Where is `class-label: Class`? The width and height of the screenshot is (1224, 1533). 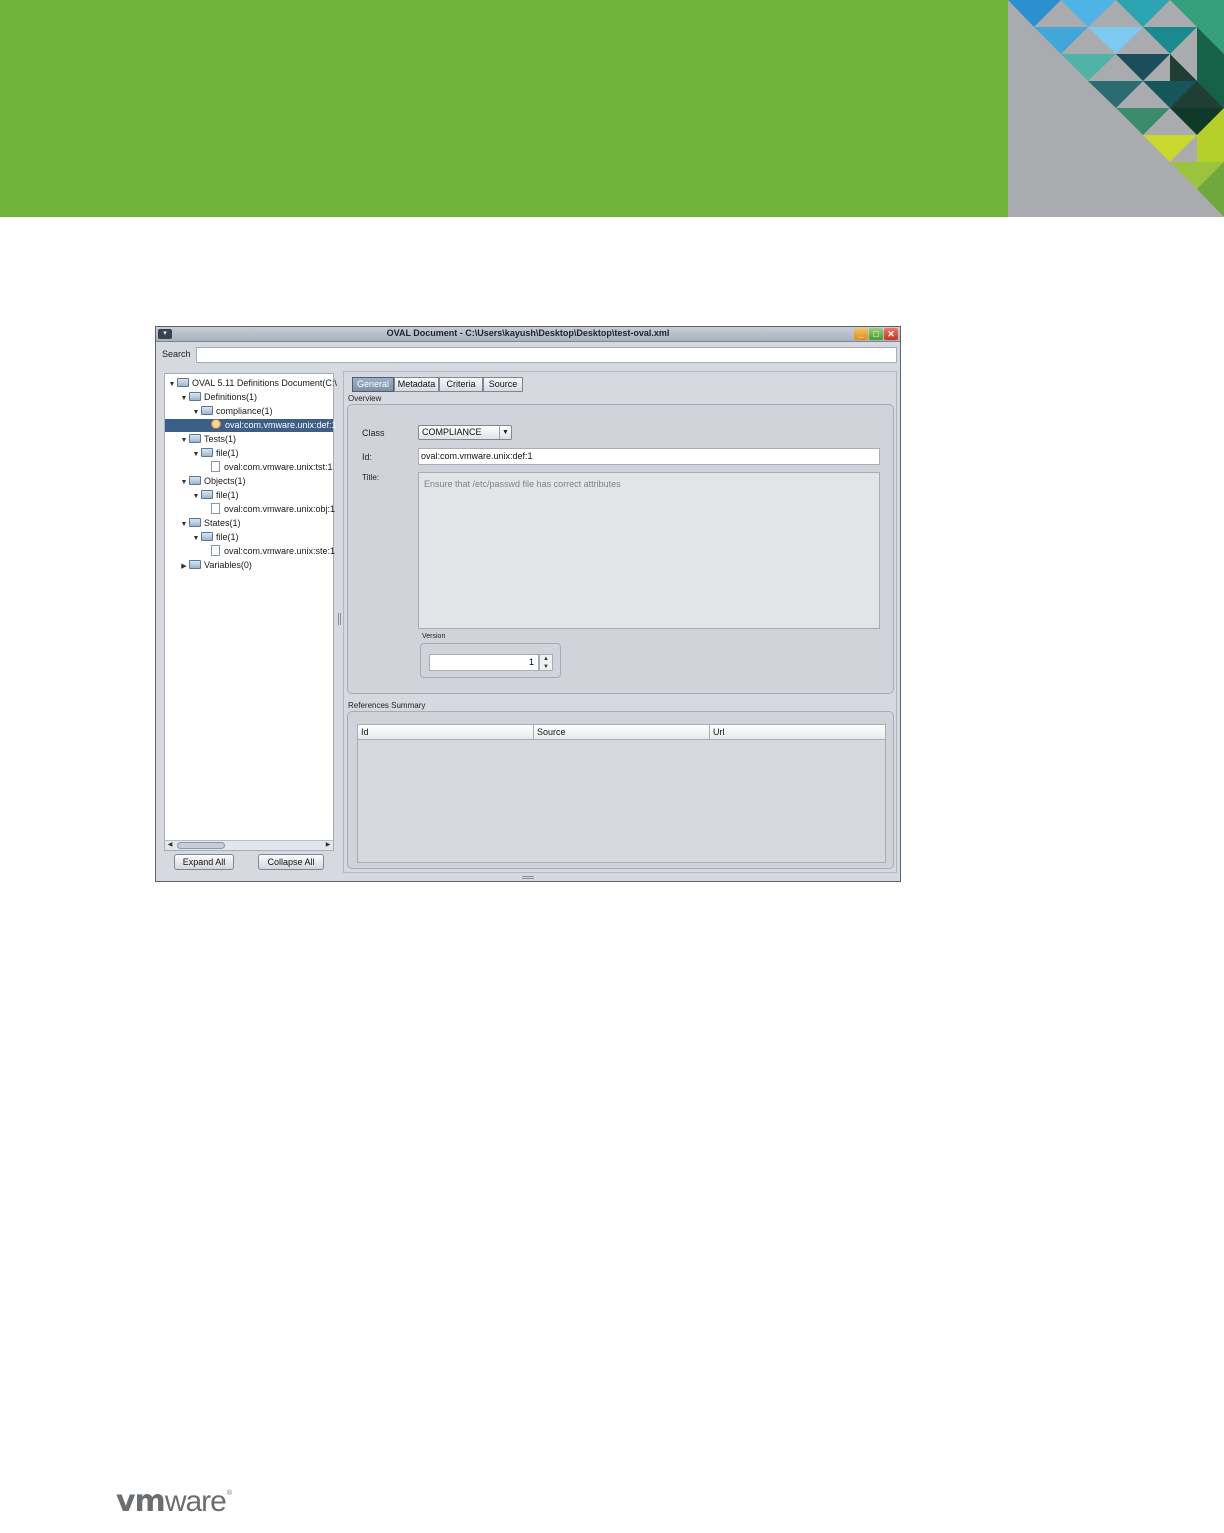
class-label: Class is located at coordinates (373, 433).